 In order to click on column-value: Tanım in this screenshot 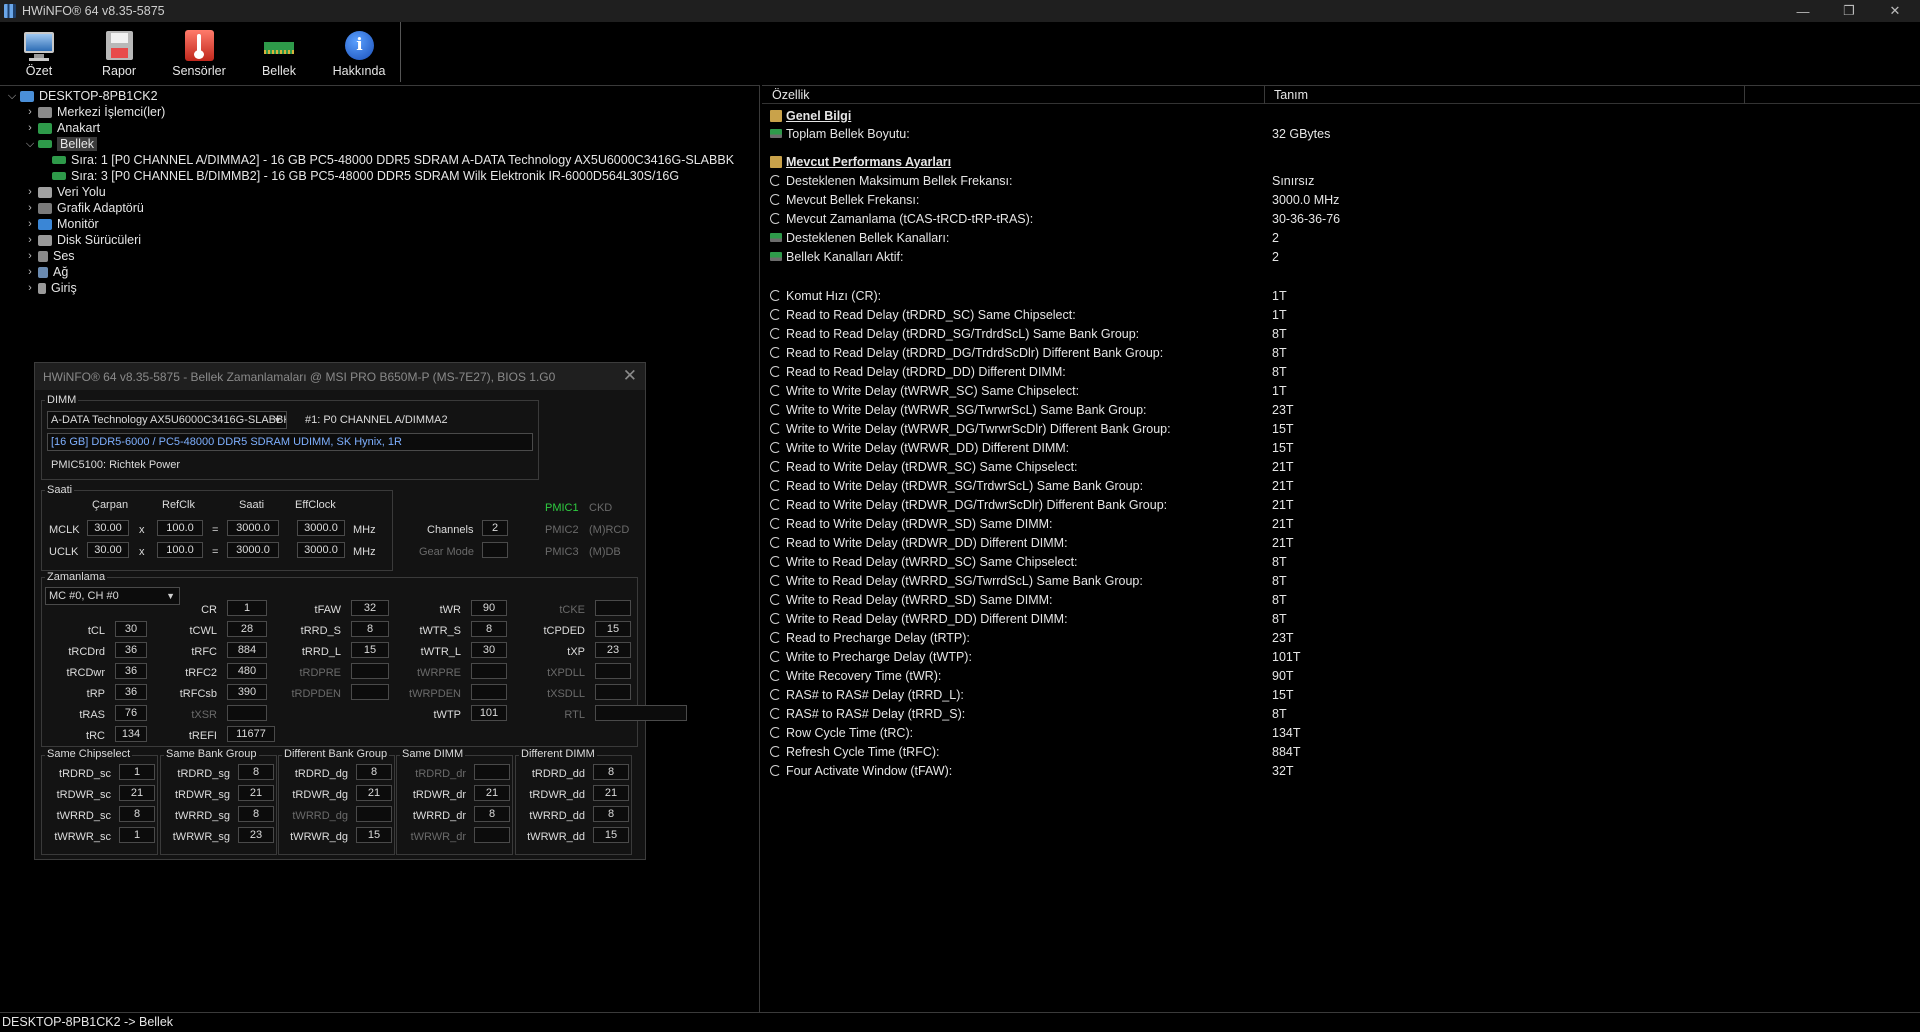, I will do `click(1291, 95)`.